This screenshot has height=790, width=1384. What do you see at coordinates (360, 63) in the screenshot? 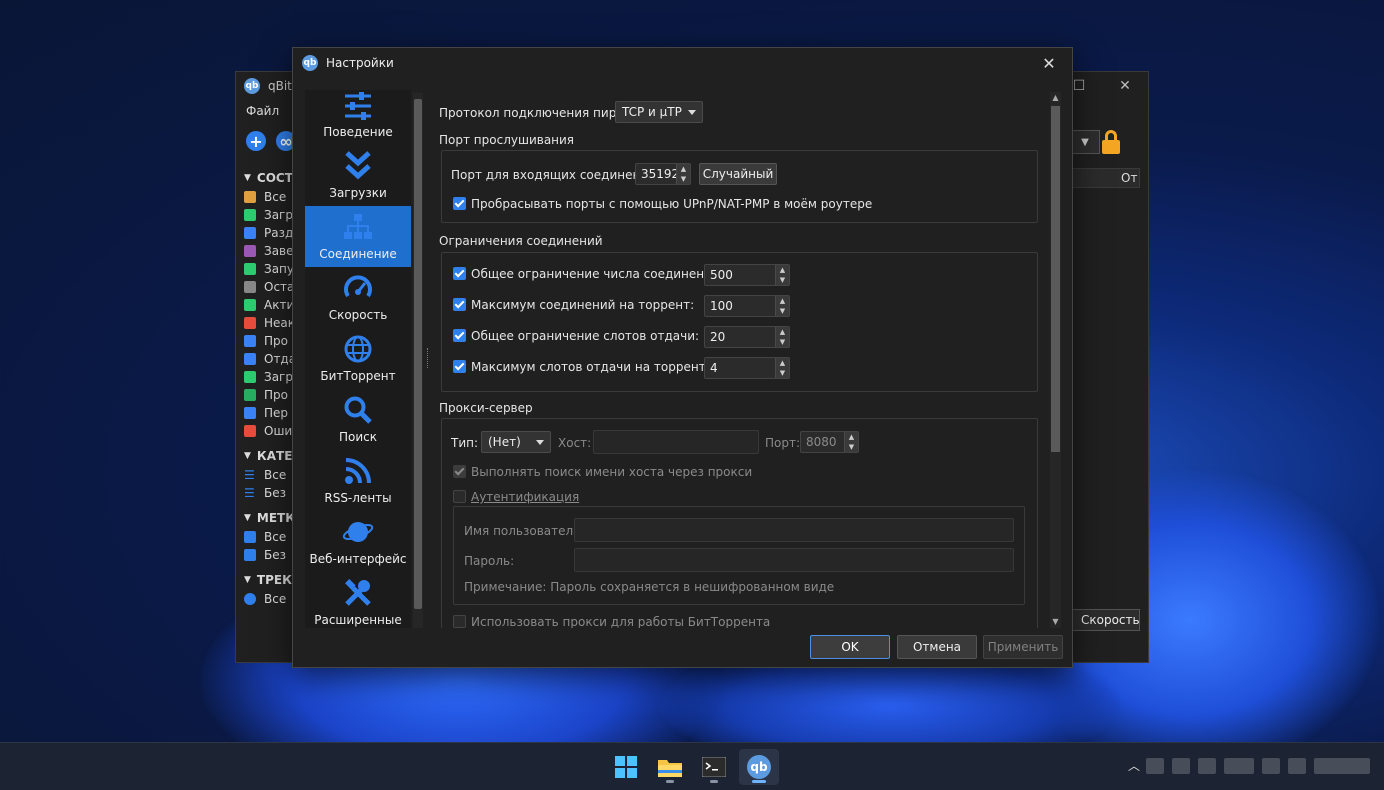
I see `dialog-title: Настройки` at bounding box center [360, 63].